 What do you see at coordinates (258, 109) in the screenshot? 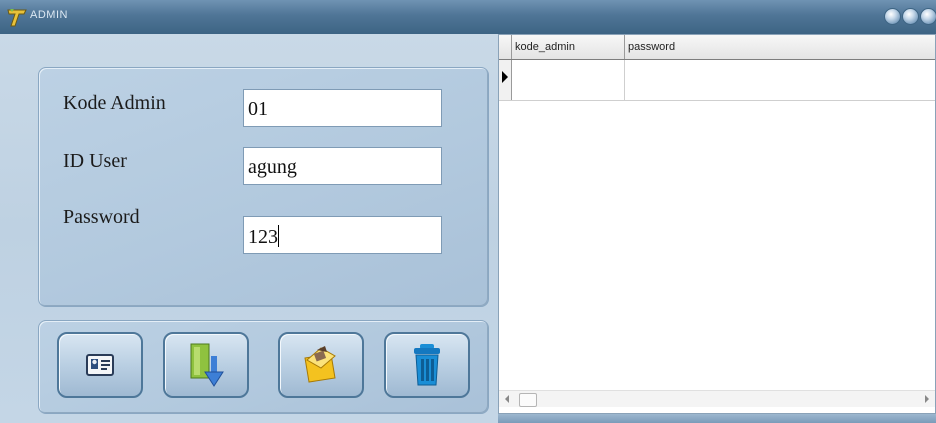
I see `kode-admin-value: 01` at bounding box center [258, 109].